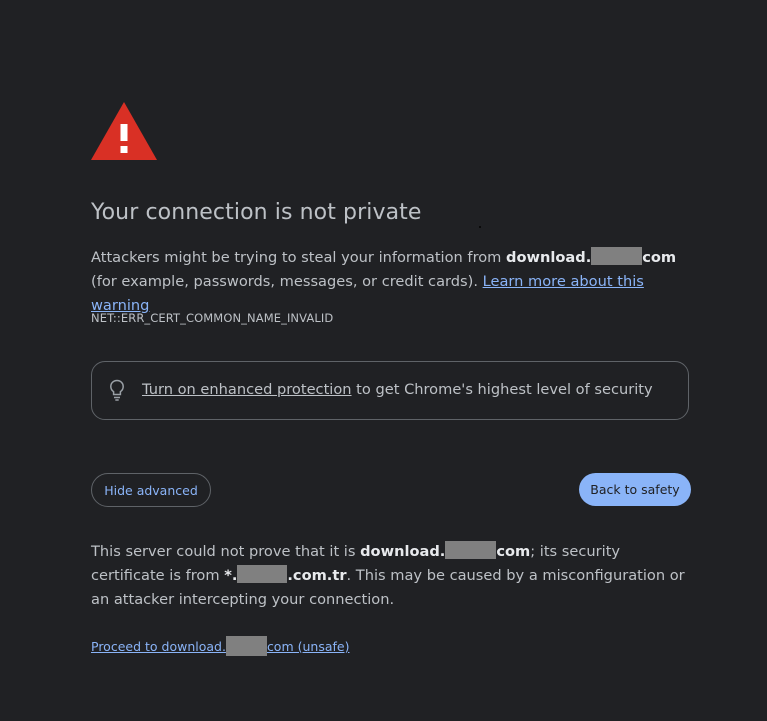 The image size is (767, 721). What do you see at coordinates (124, 131) in the screenshot?
I see `warning-triangle-icon` at bounding box center [124, 131].